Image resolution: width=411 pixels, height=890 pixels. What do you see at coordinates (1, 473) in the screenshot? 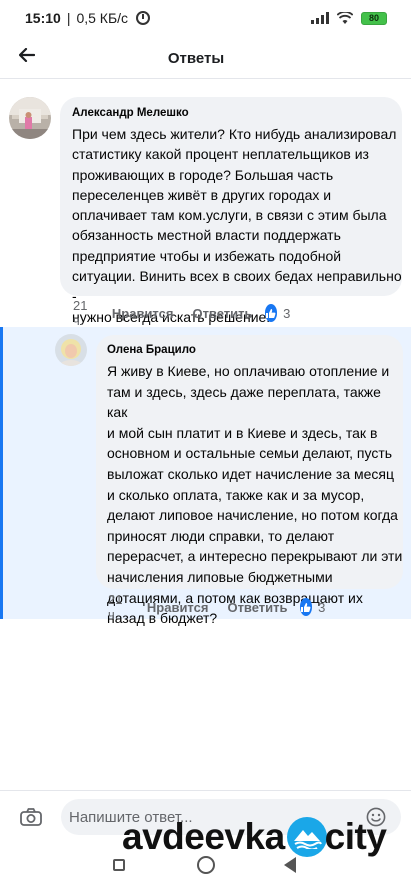
I see `highlight-bar` at bounding box center [1, 473].